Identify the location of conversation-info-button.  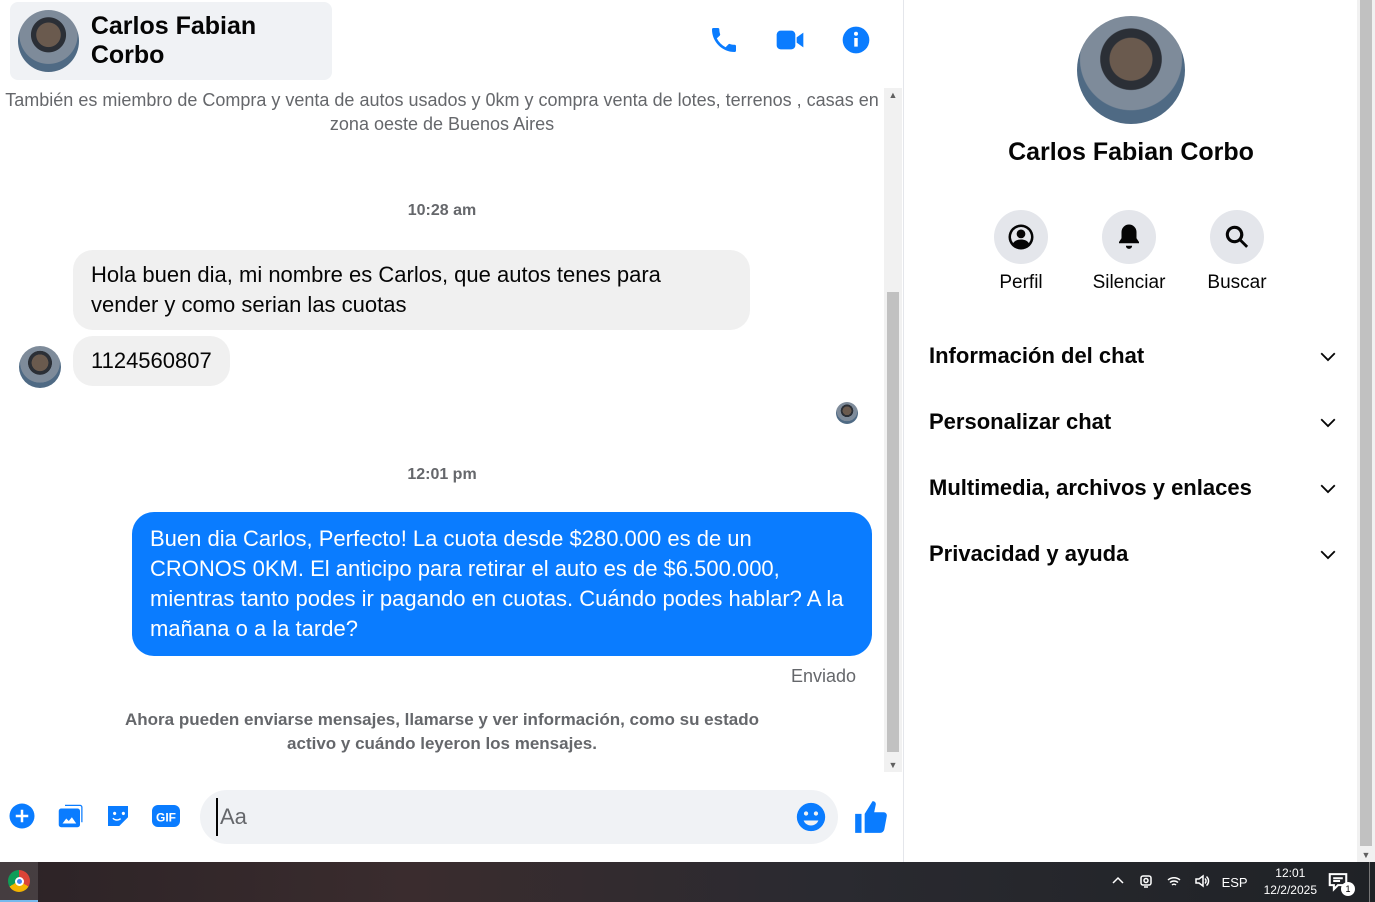
(856, 40).